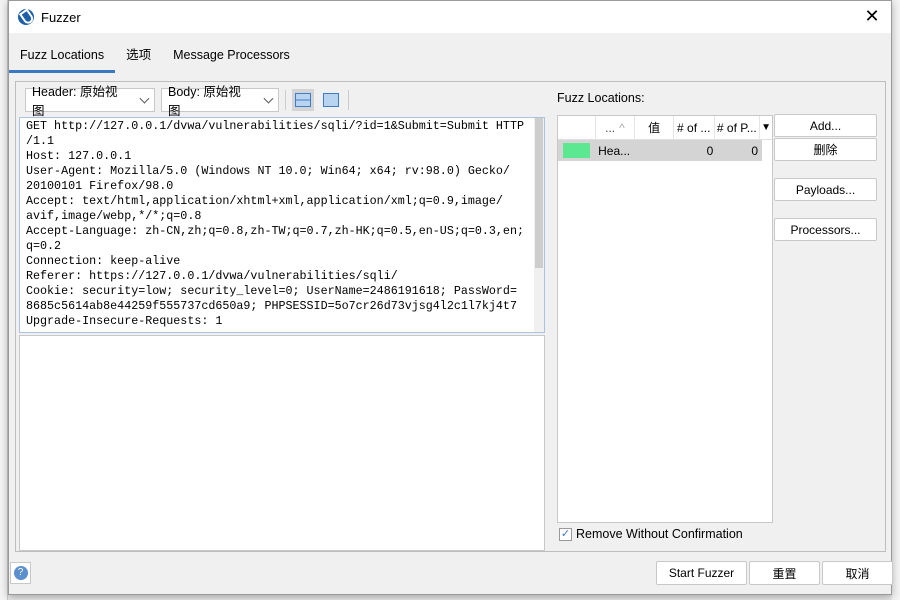 The height and width of the screenshot is (600, 900). I want to click on close-icon: ✕, so click(872, 16).